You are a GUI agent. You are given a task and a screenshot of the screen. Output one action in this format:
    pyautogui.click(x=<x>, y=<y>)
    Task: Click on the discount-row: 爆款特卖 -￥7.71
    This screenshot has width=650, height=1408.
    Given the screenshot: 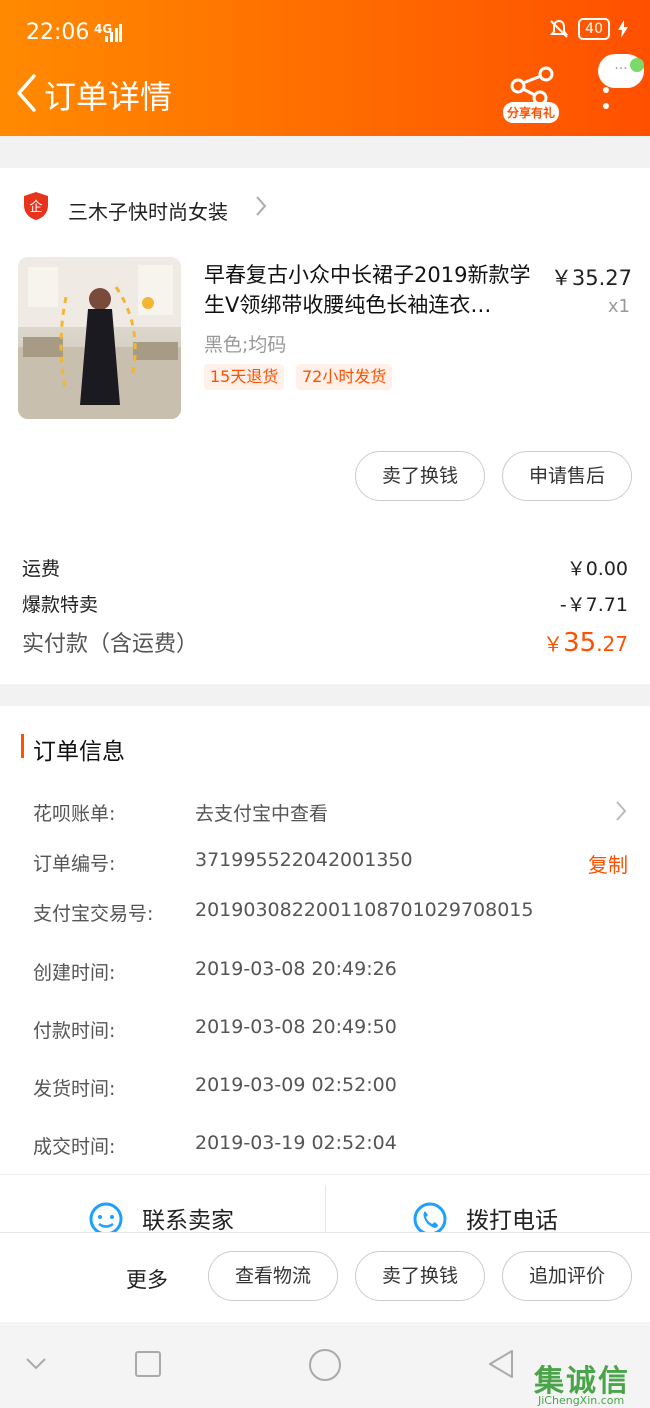 What is the action you would take?
    pyautogui.click(x=325, y=603)
    